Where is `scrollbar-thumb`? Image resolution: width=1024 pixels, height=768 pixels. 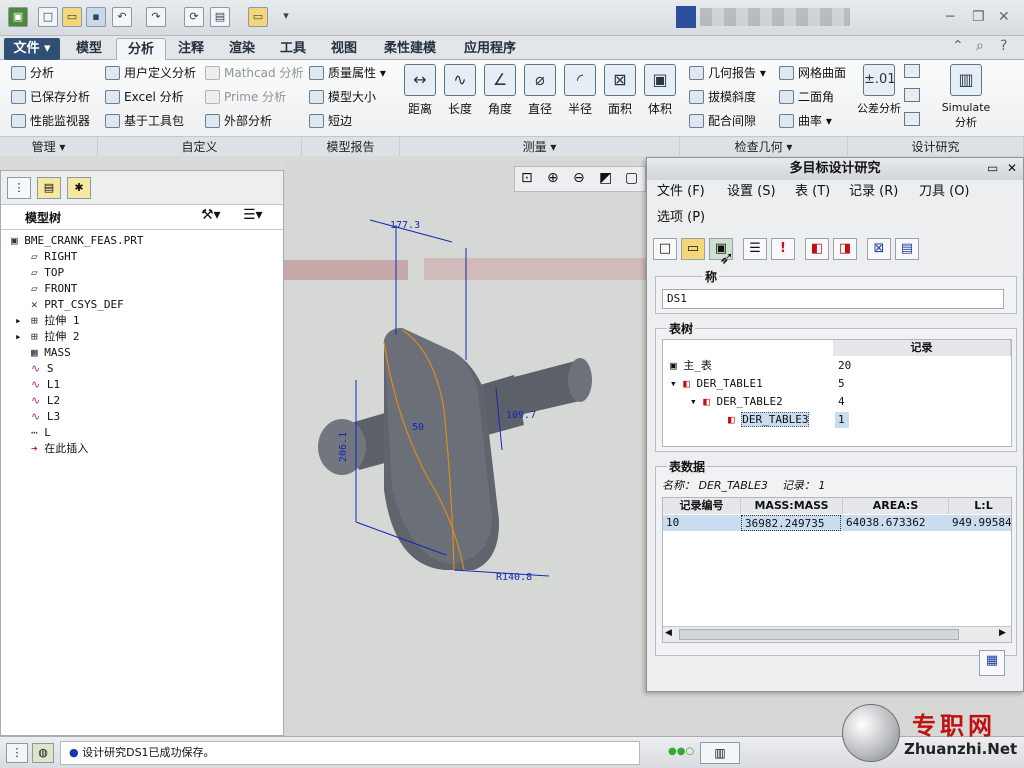
scrollbar-thumb is located at coordinates (819, 634).